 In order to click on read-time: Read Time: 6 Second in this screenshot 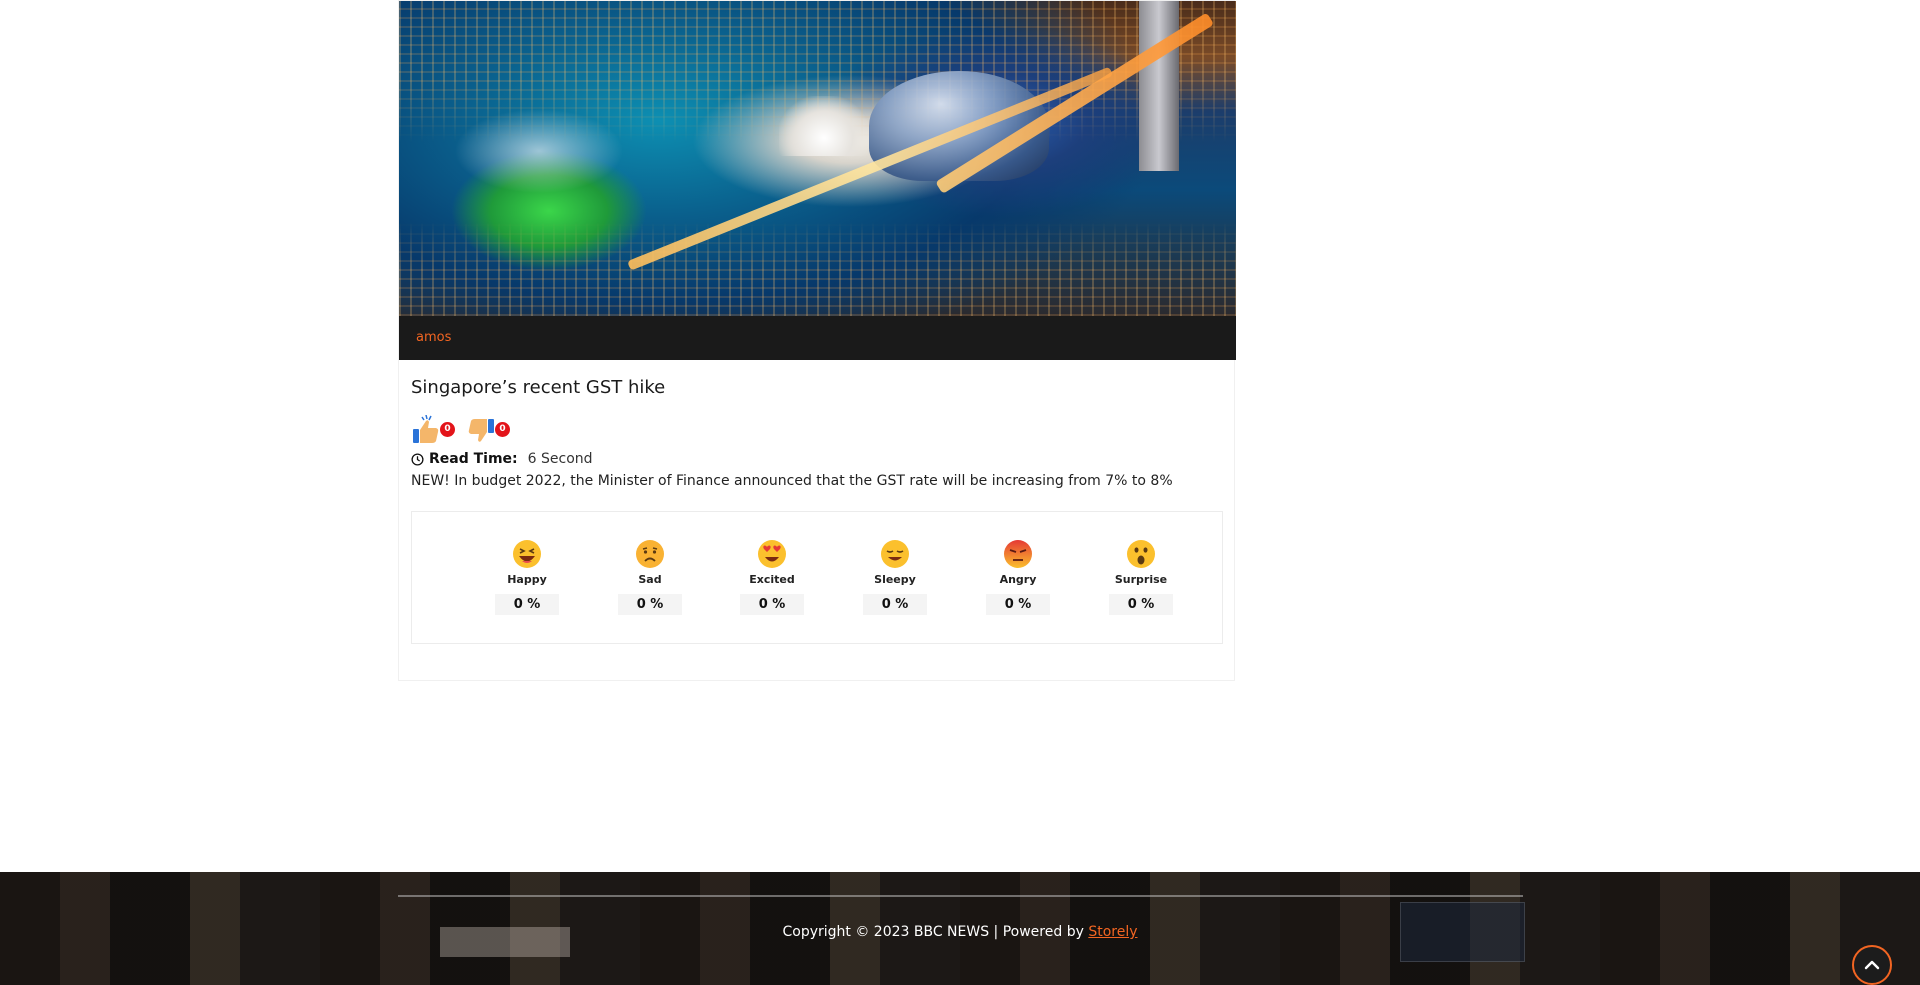, I will do `click(502, 459)`.